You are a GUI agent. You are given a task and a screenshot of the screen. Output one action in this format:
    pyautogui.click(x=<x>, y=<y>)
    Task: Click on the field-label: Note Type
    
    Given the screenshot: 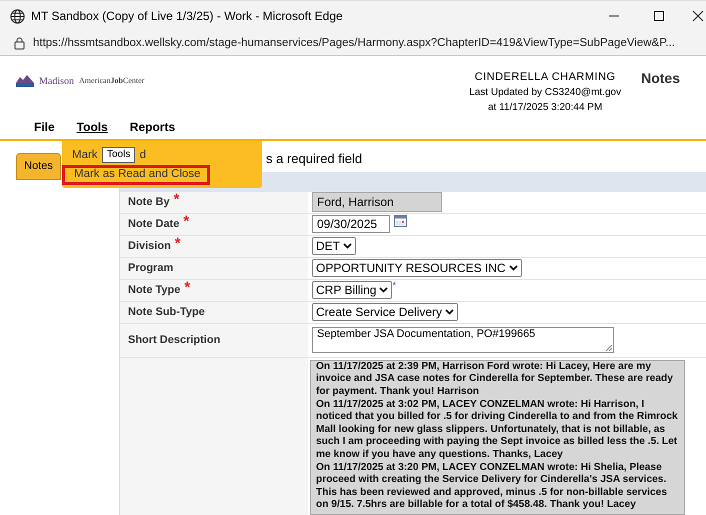 What is the action you would take?
    pyautogui.click(x=154, y=290)
    